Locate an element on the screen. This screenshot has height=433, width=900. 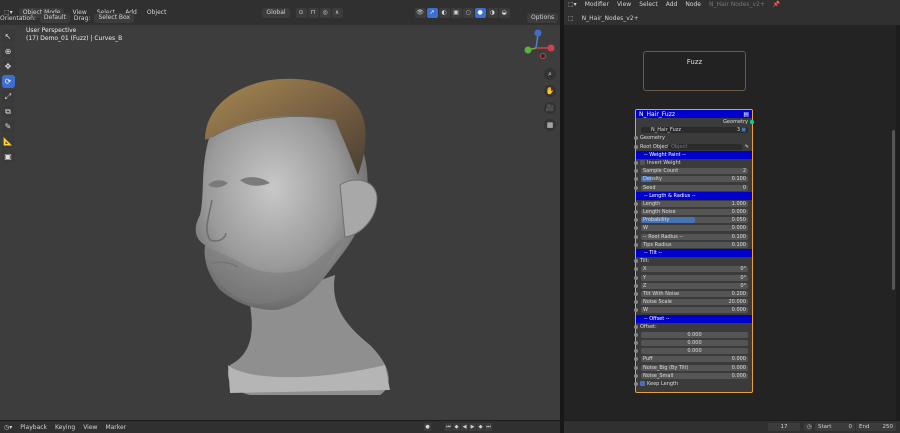
node-row-value: Noise Scale 20.000 is located at coordinates (693, 302).